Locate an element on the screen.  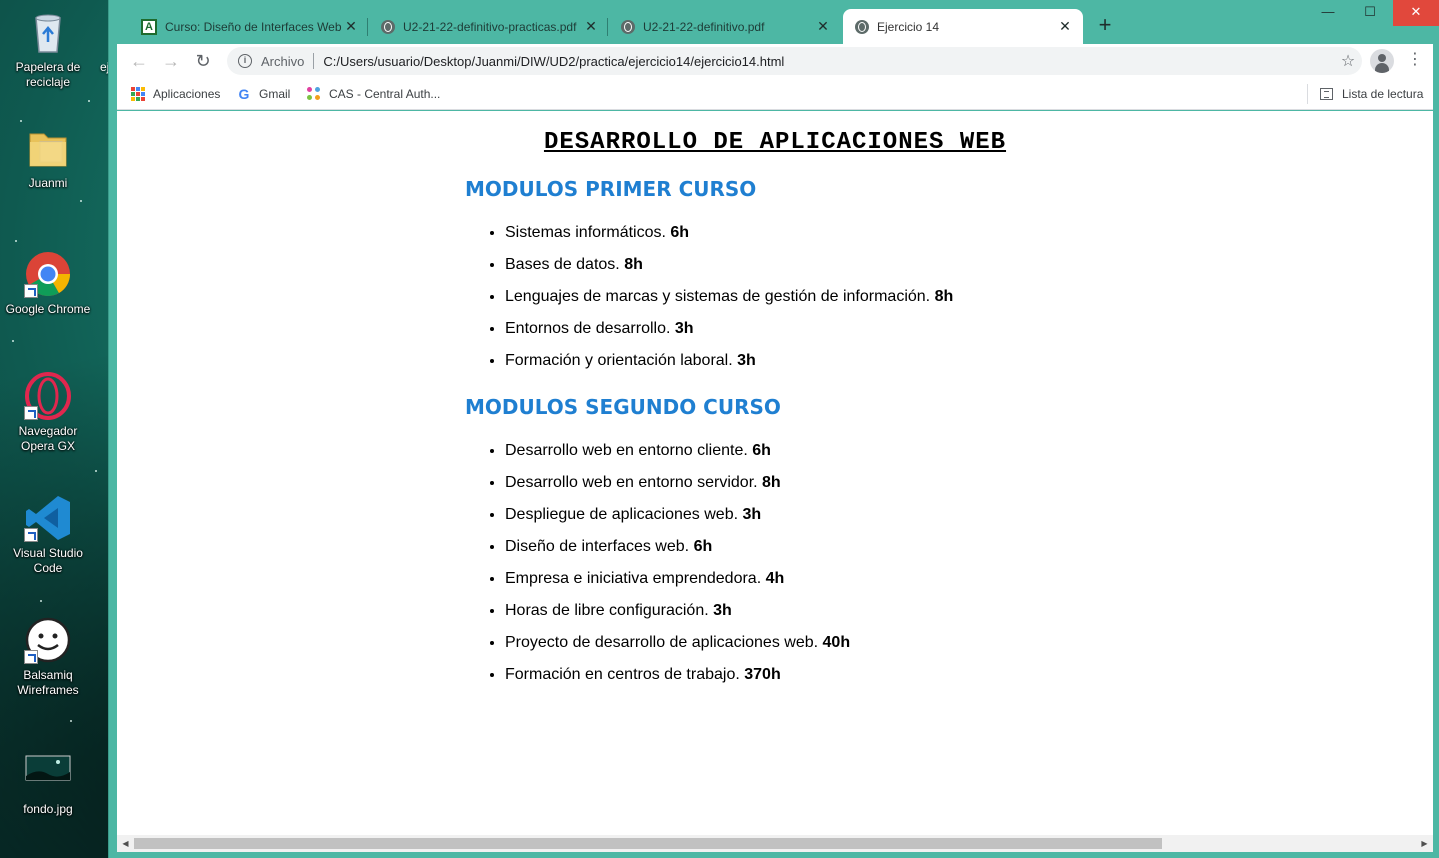
tab-pdf-practicas: U2-21-22-definitivo-practicas.pdf ✕ is located at coordinates (489, 26).